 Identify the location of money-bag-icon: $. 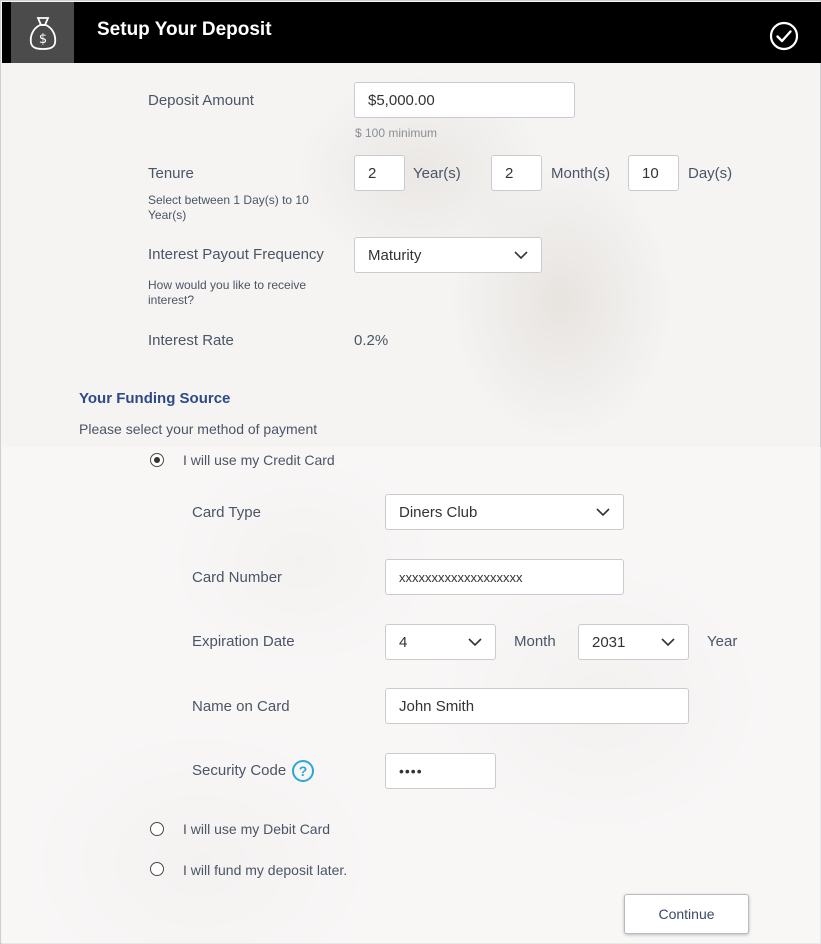
(42, 32).